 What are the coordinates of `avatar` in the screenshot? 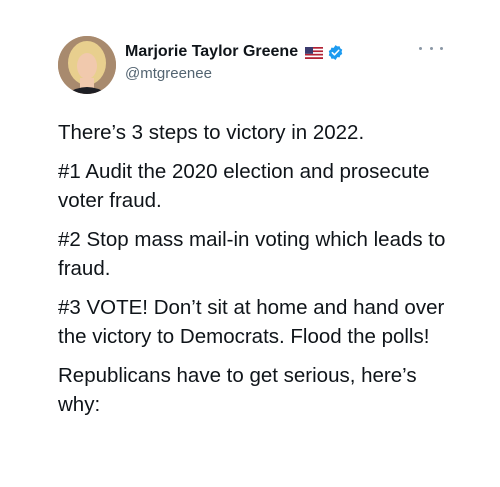 It's located at (87, 65).